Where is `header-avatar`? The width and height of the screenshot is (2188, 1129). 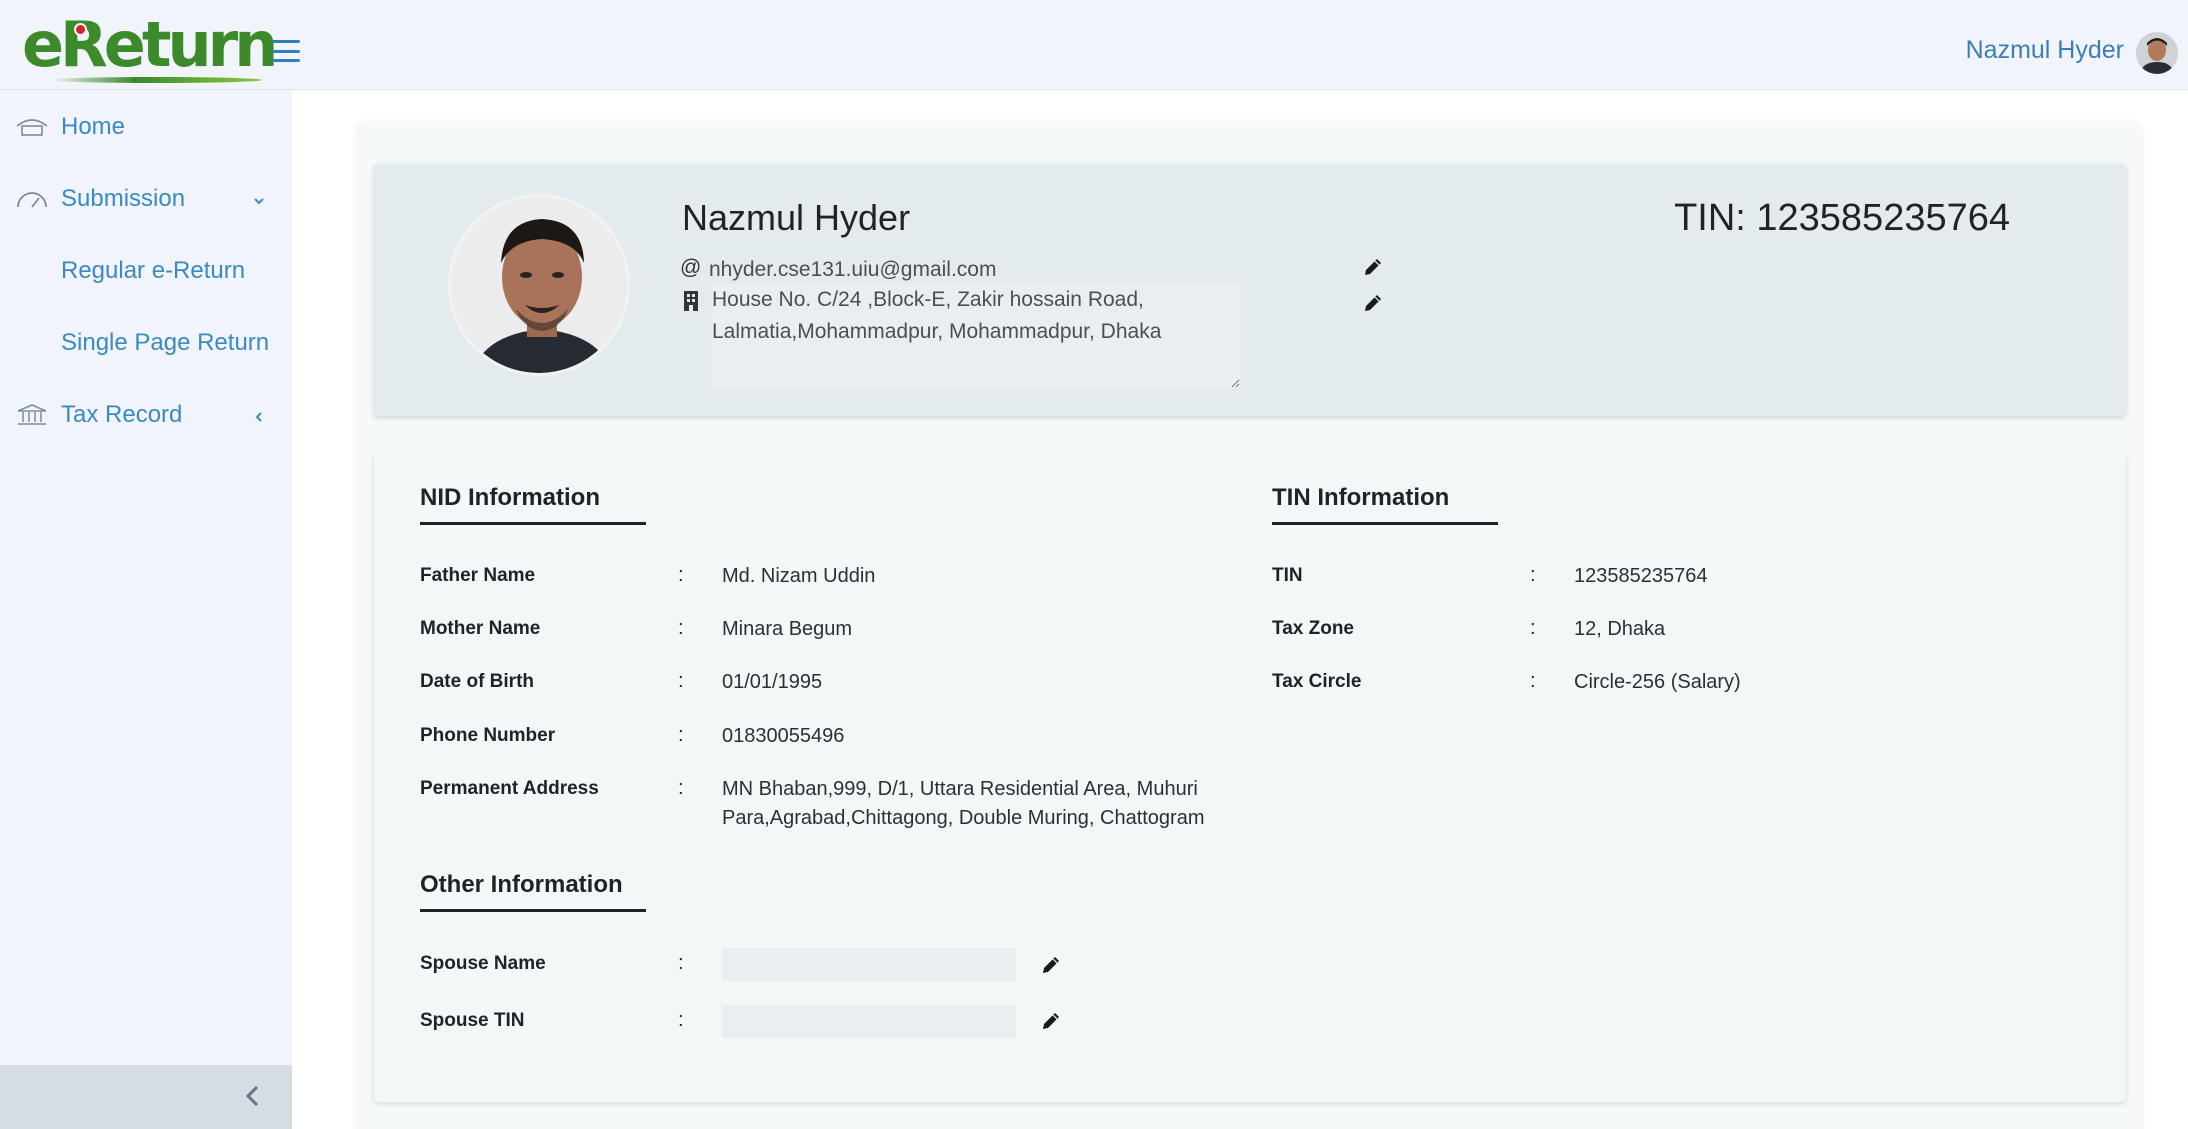
header-avatar is located at coordinates (2157, 53).